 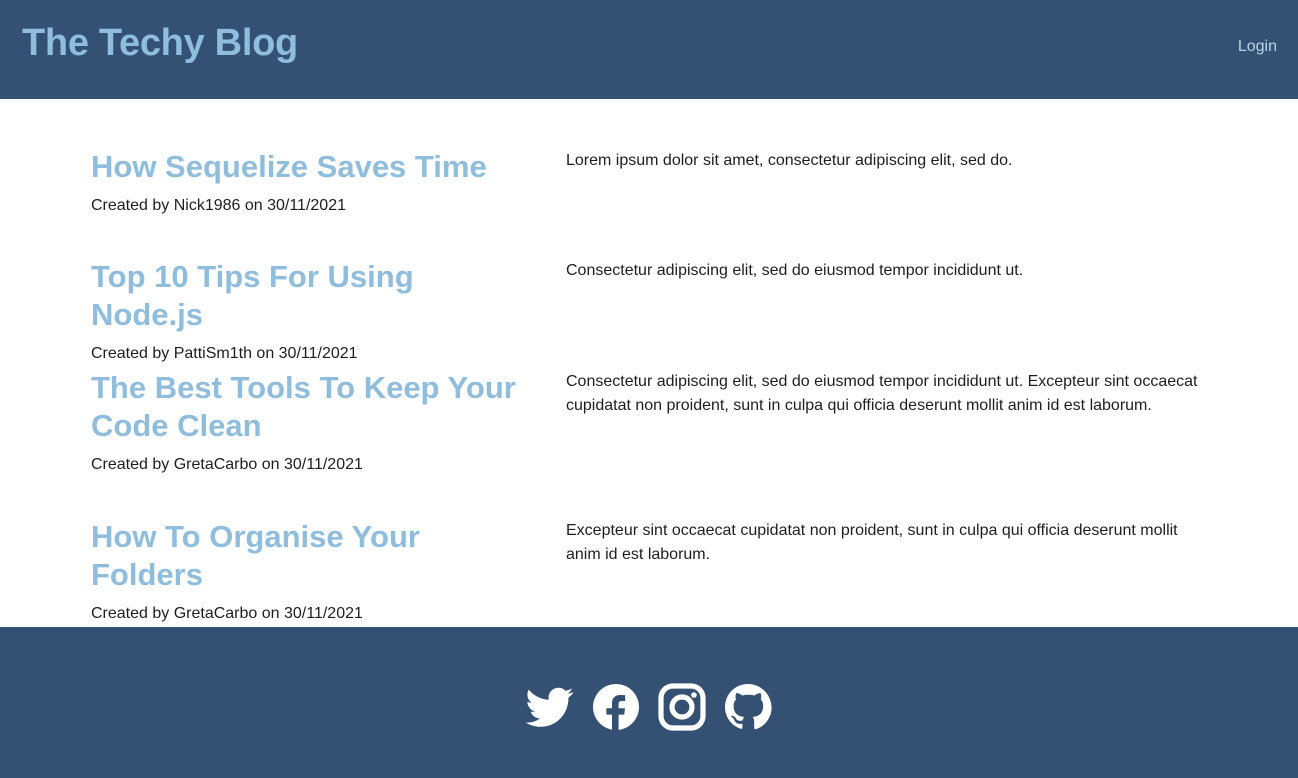 What do you see at coordinates (311, 407) in the screenshot?
I see `post-title-link: The Best Tools To Keep Your Code Clean` at bounding box center [311, 407].